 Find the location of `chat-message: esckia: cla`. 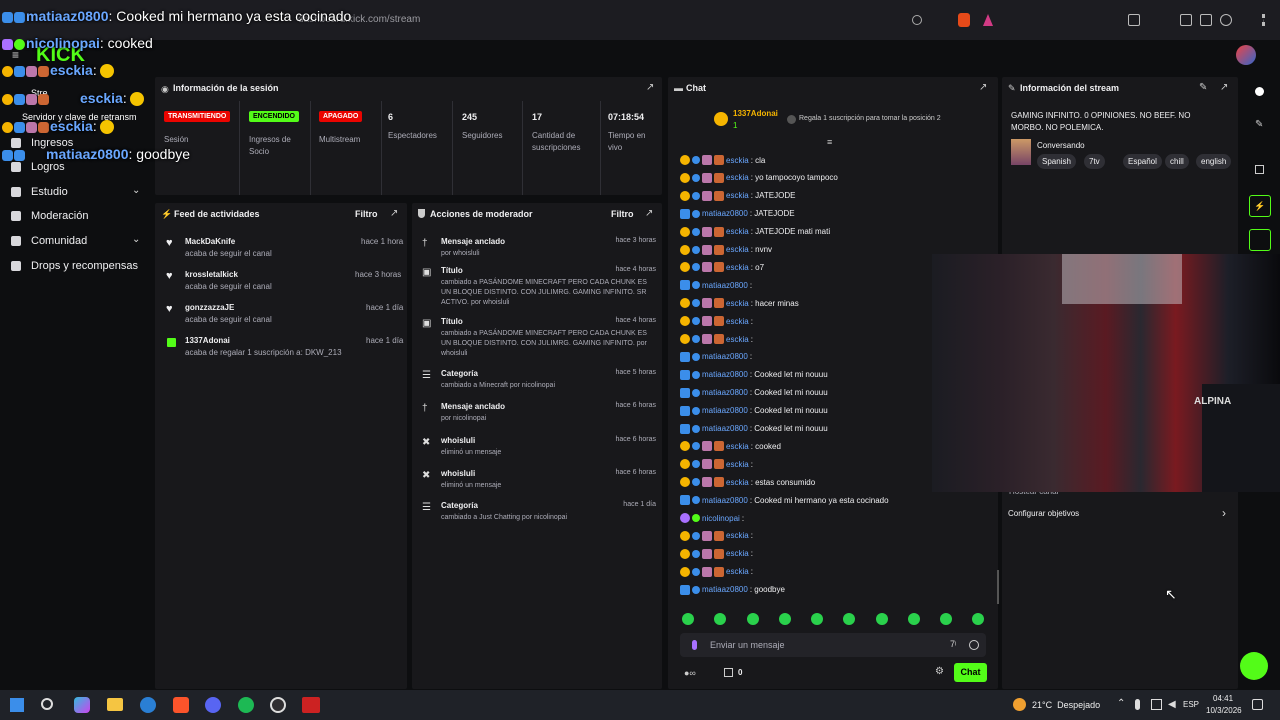

chat-message: esckia: cla is located at coordinates (722, 160).